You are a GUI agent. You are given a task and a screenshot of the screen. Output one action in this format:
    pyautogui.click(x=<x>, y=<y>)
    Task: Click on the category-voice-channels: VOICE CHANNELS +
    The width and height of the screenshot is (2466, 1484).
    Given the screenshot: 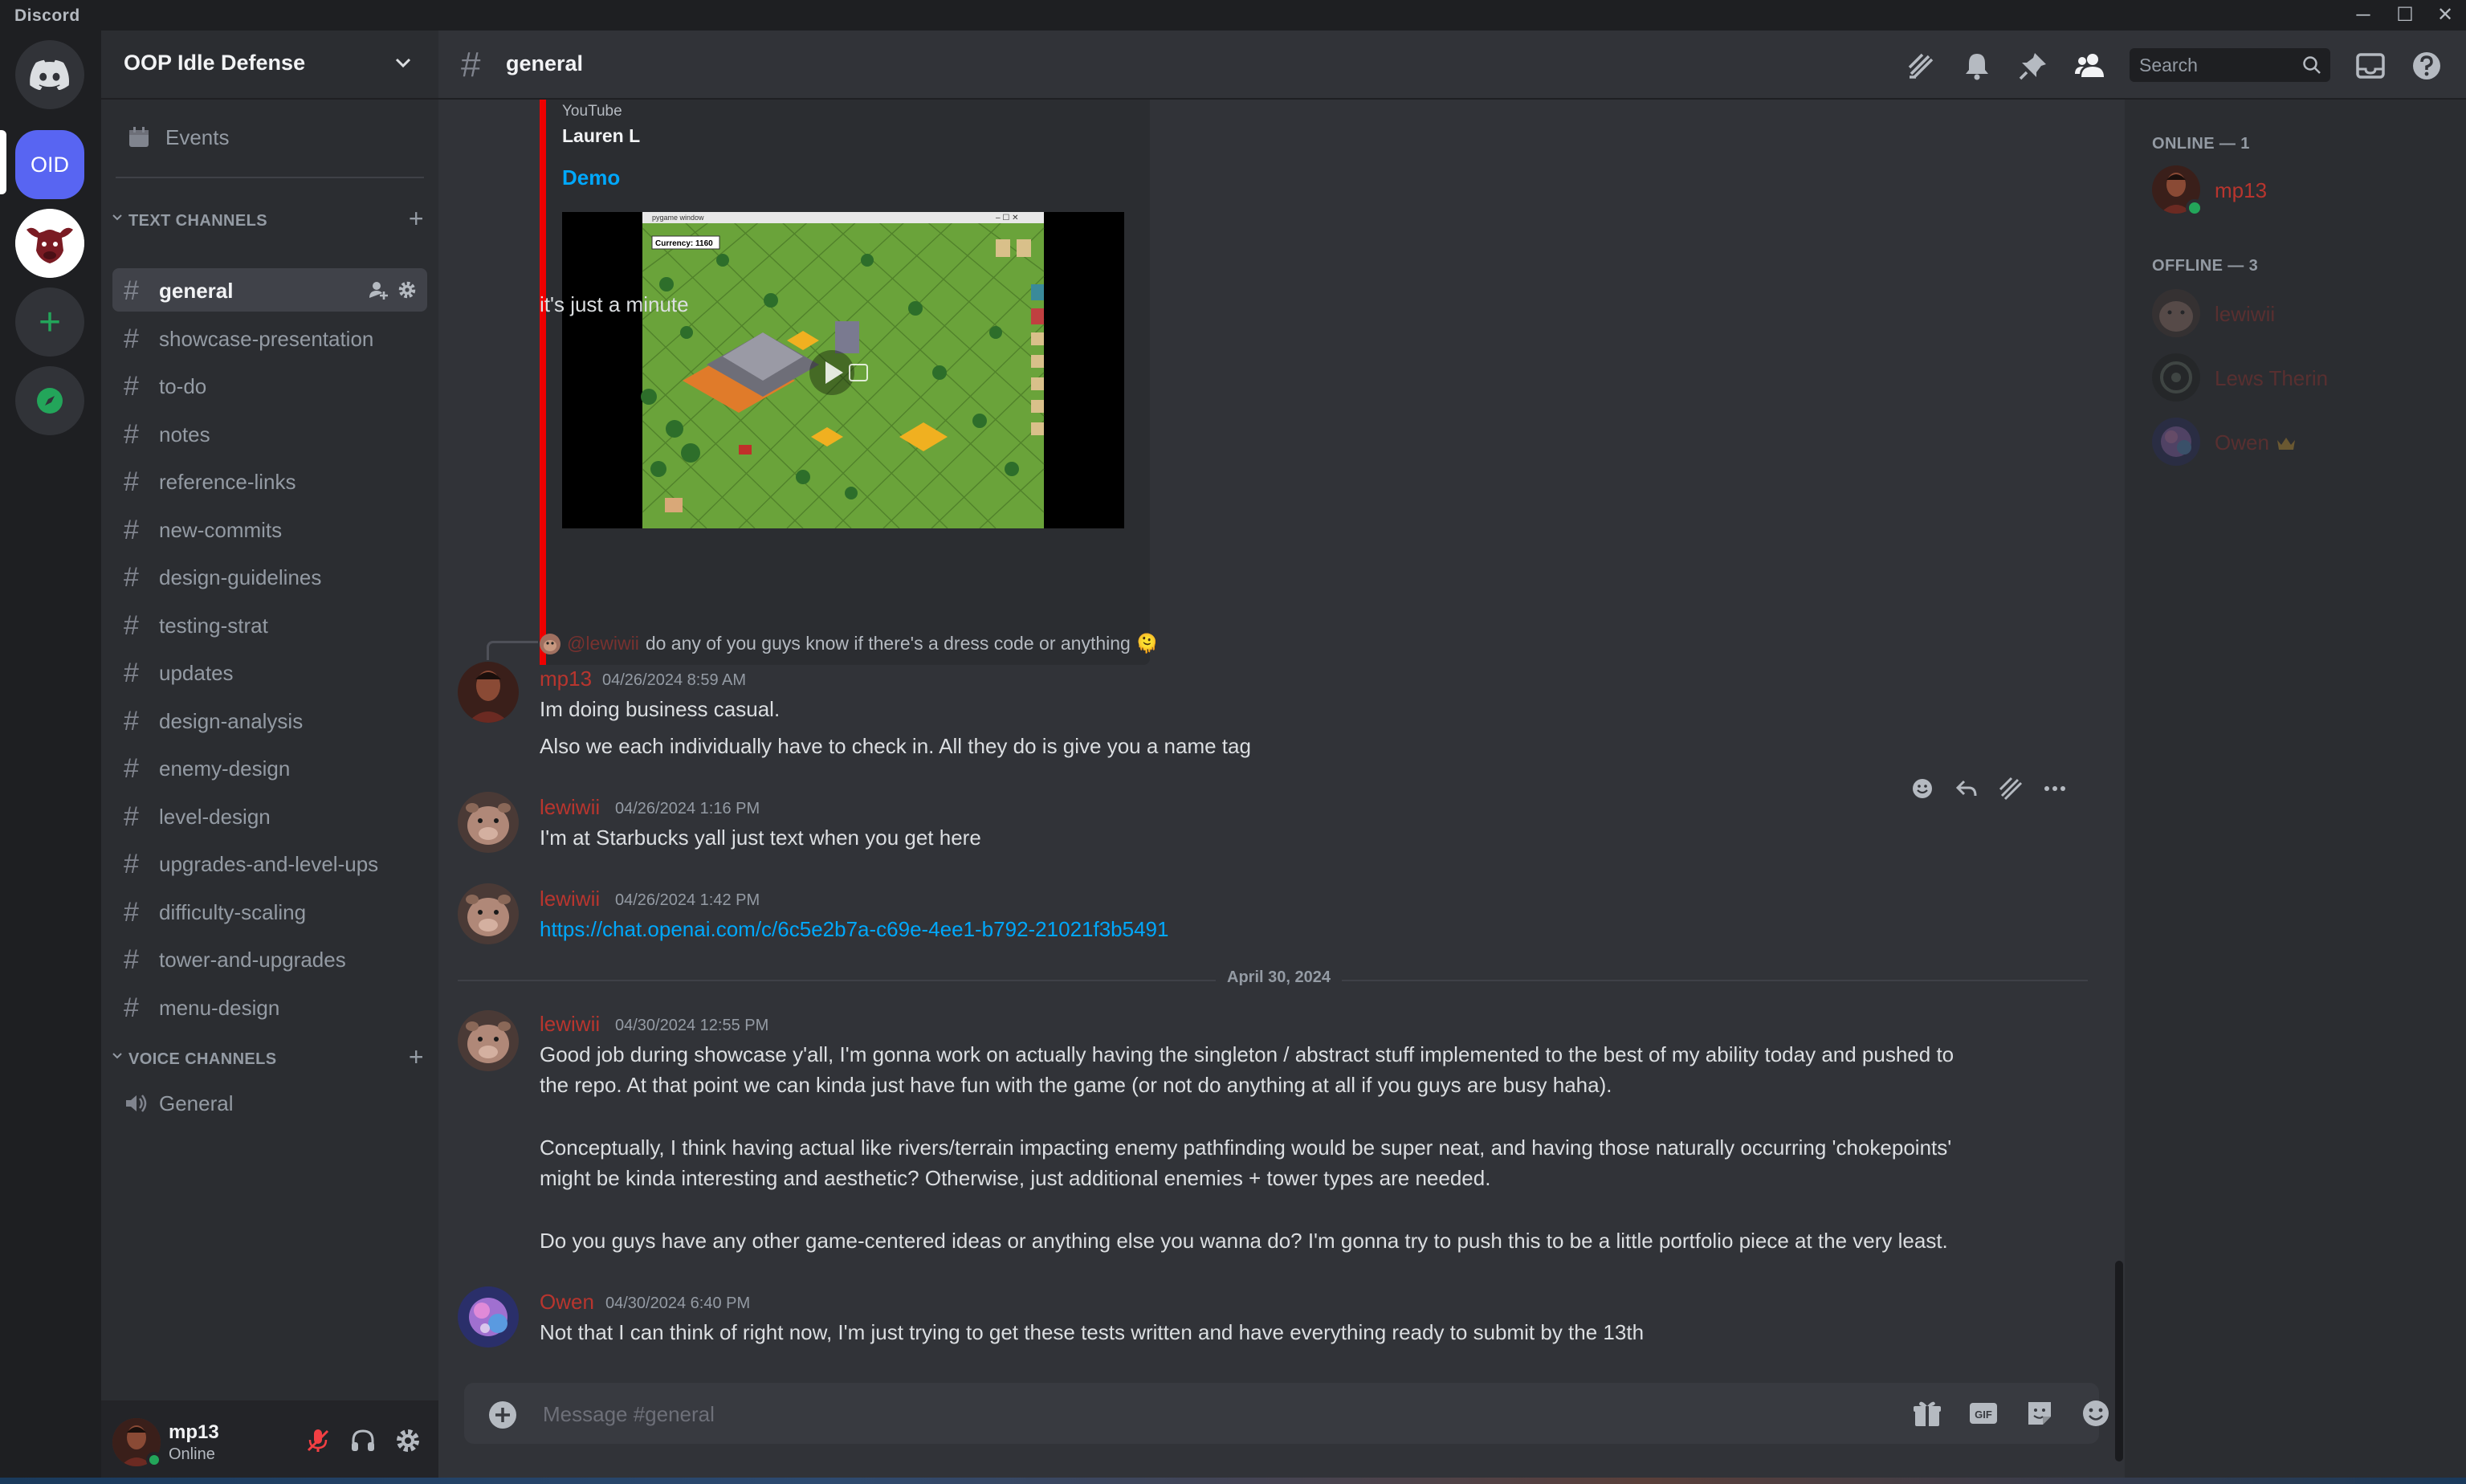 What is the action you would take?
    pyautogui.click(x=270, y=1056)
    